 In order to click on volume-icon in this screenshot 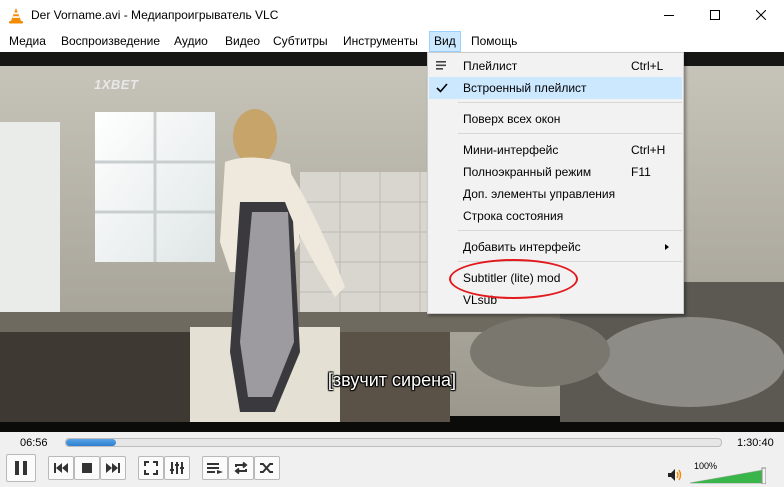, I will do `click(675, 475)`.